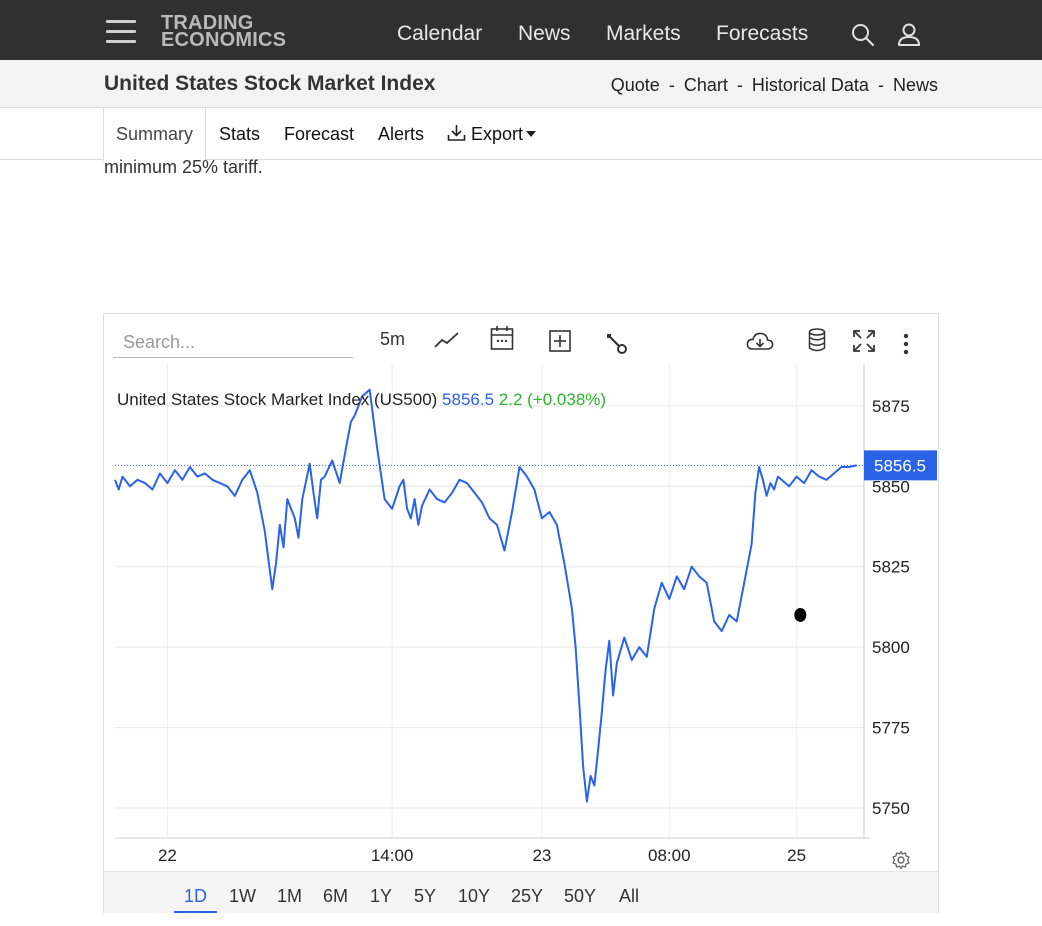 This screenshot has width=1042, height=926. What do you see at coordinates (669, 855) in the screenshot?
I see `x-tick-label: 08:00` at bounding box center [669, 855].